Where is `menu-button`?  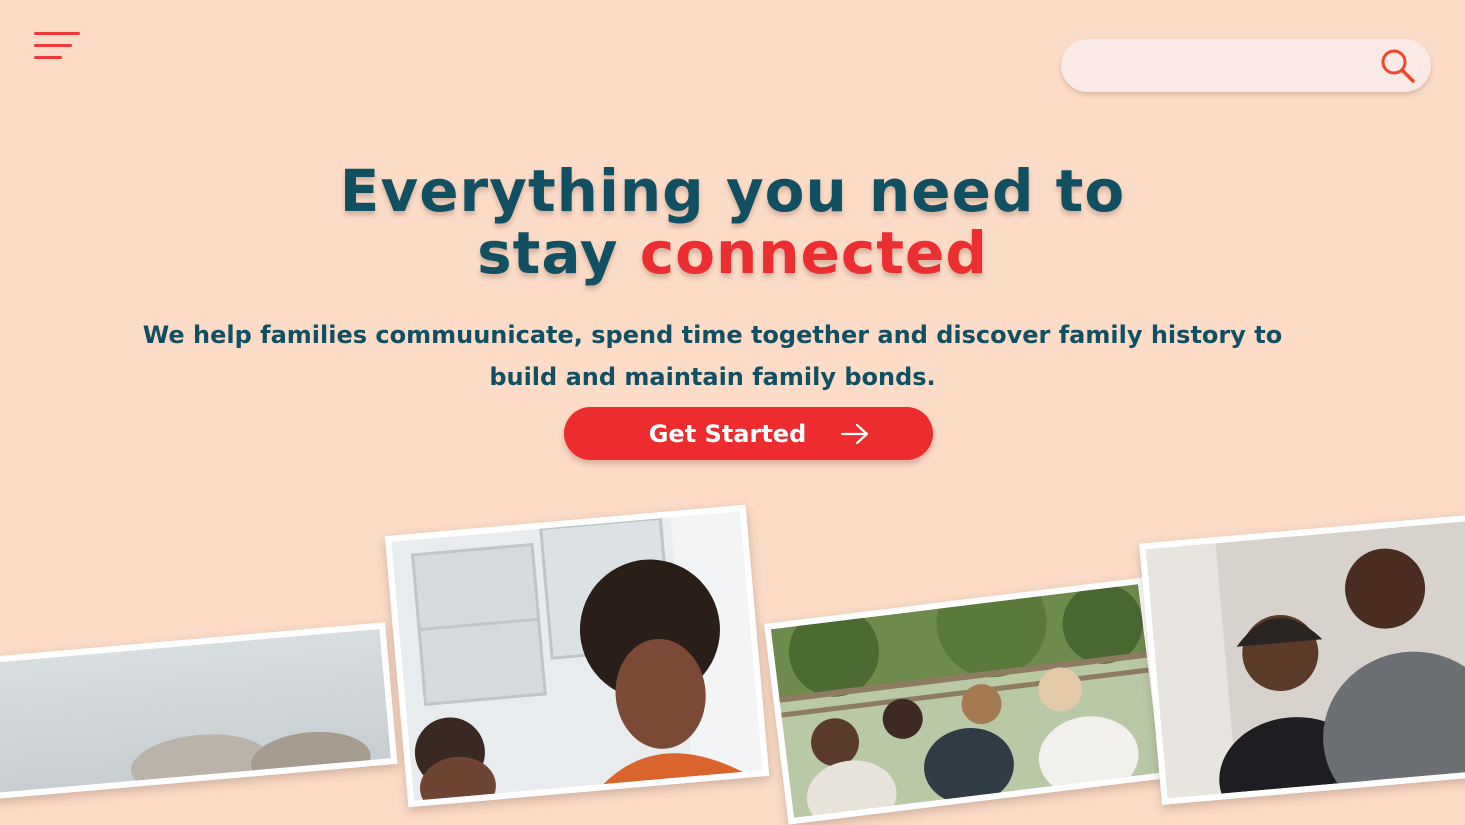 menu-button is located at coordinates (57, 47).